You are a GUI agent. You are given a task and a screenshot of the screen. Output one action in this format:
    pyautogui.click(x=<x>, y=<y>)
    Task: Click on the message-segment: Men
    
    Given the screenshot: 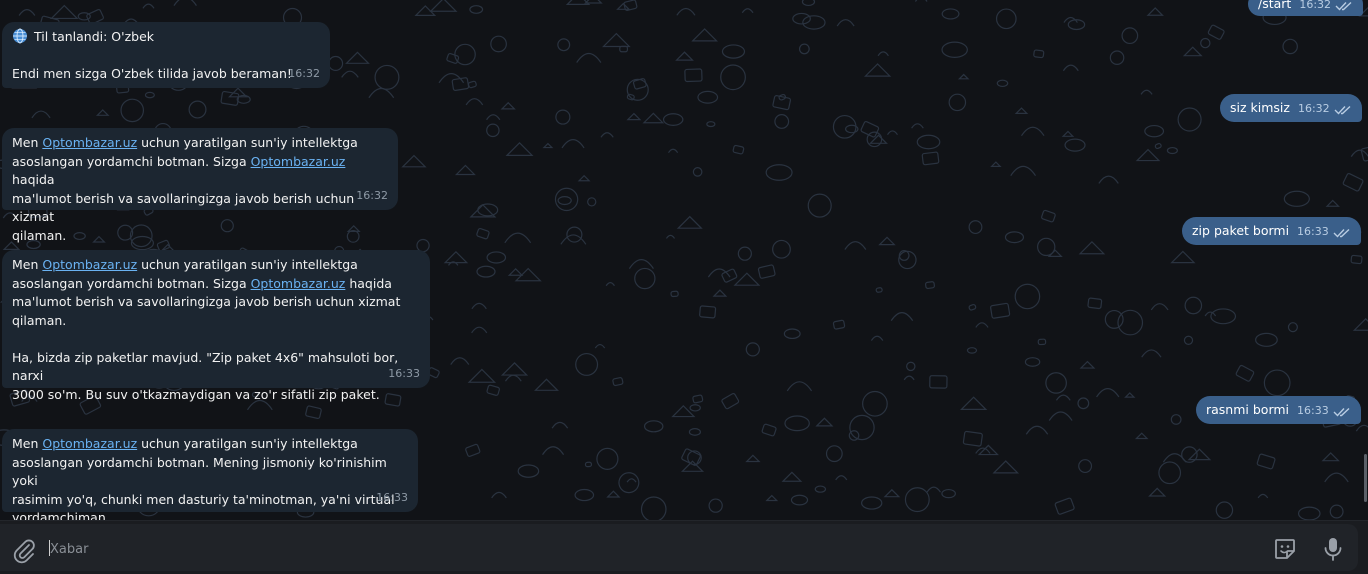 What is the action you would take?
    pyautogui.click(x=27, y=142)
    